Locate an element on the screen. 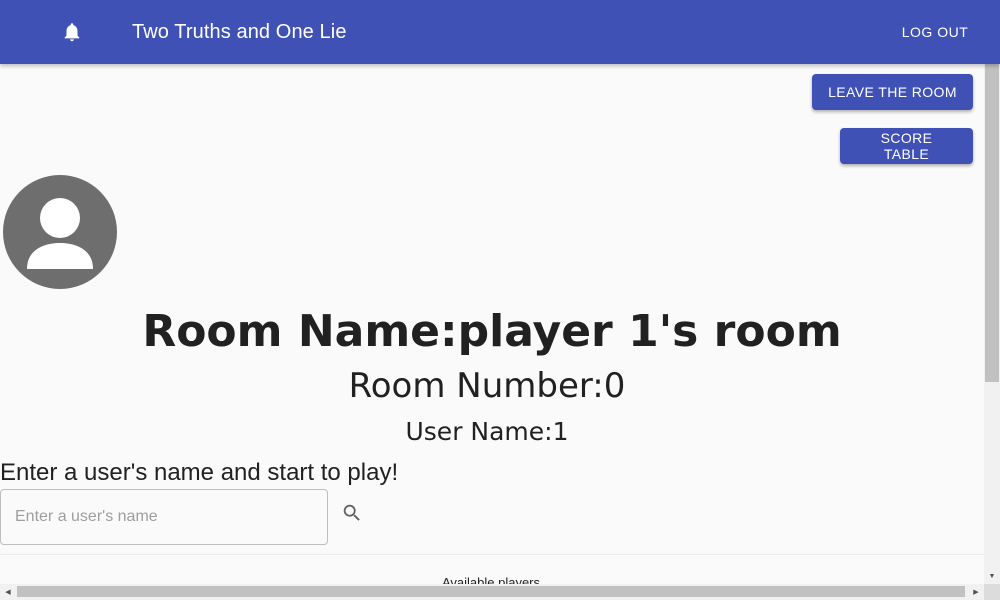 This screenshot has width=1000, height=600. search-icon is located at coordinates (352, 513).